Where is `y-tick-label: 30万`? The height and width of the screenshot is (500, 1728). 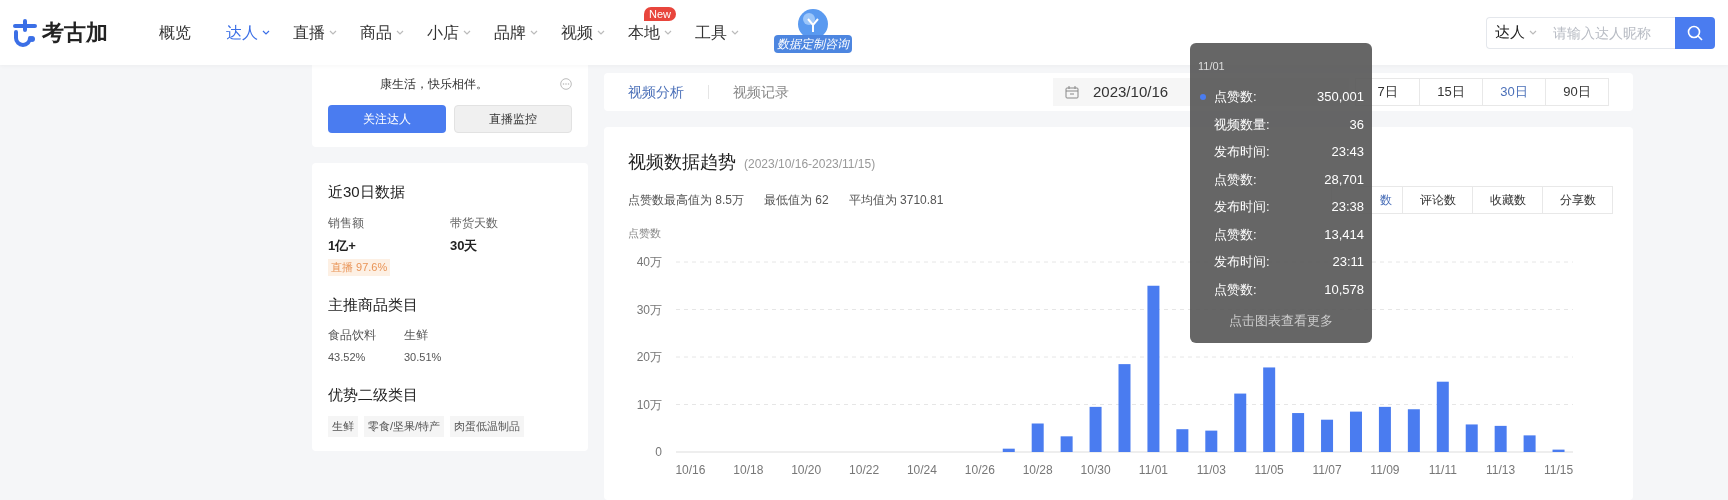 y-tick-label: 30万 is located at coordinates (649, 309).